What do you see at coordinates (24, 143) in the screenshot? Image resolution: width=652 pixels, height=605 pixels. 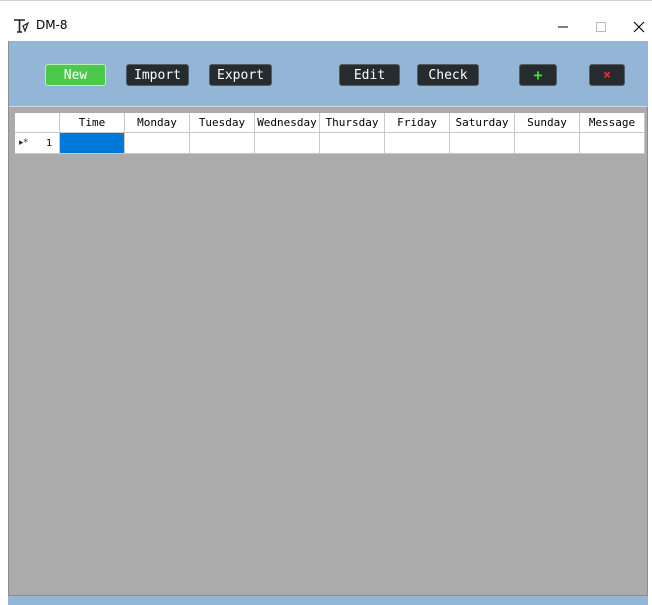 I see `new-row-marker-icon: ▸*` at bounding box center [24, 143].